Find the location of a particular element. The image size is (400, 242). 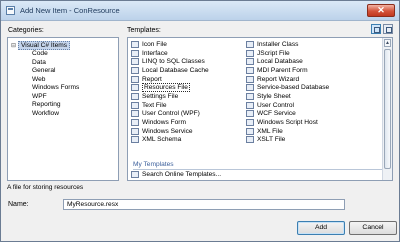

templates-scrollbar: ▲ is located at coordinates (387, 109).